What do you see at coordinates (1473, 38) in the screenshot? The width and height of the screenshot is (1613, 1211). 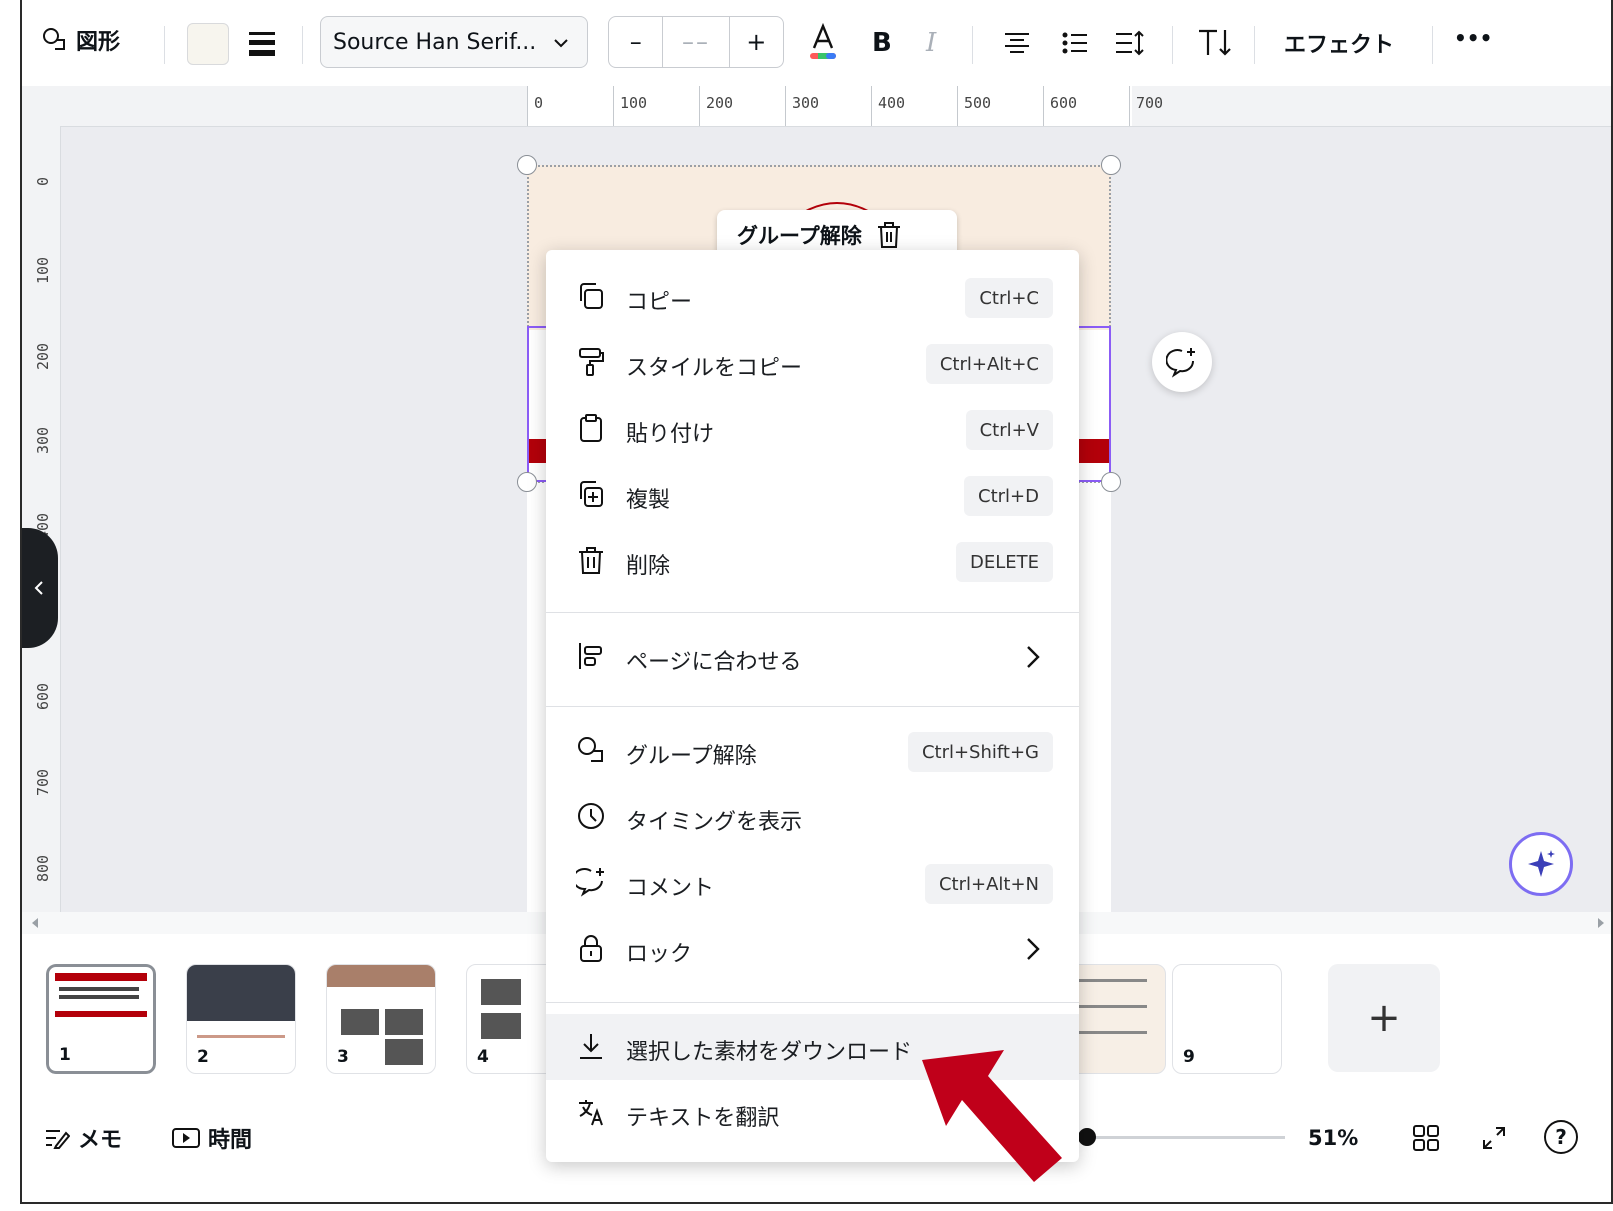 I see `more-options-button: •••` at bounding box center [1473, 38].